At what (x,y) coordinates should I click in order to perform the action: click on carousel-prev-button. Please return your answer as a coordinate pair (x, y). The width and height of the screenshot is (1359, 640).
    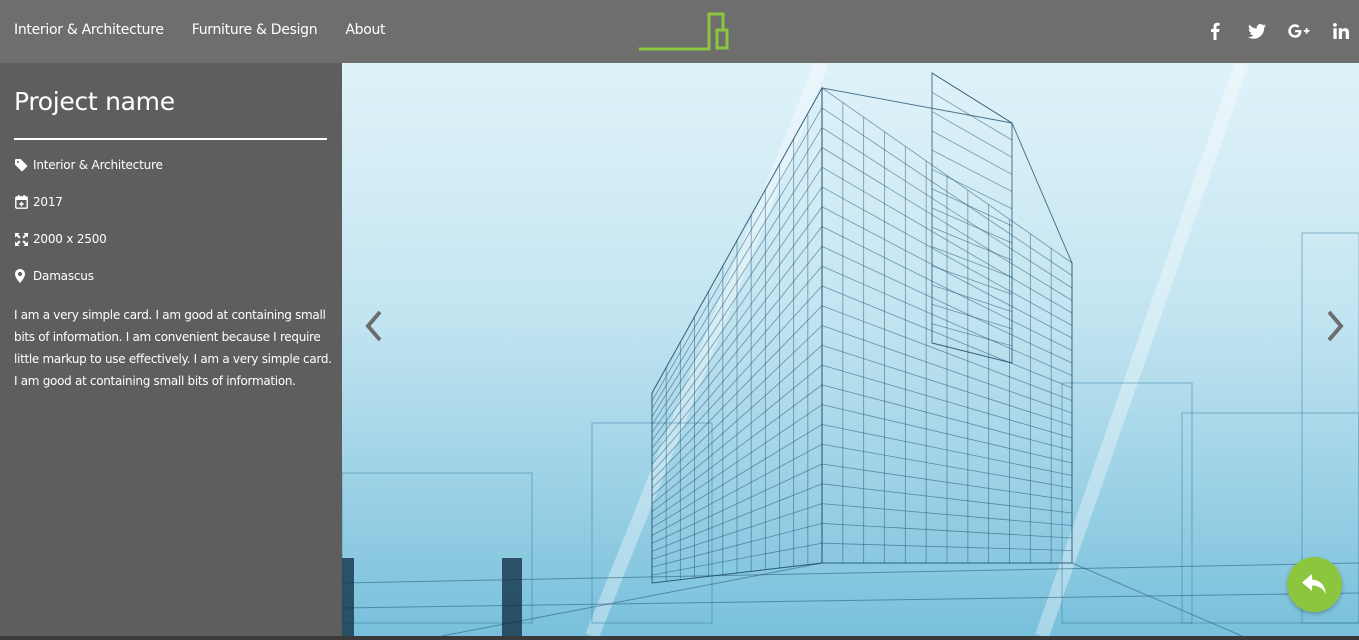
    Looking at the image, I should click on (374, 326).